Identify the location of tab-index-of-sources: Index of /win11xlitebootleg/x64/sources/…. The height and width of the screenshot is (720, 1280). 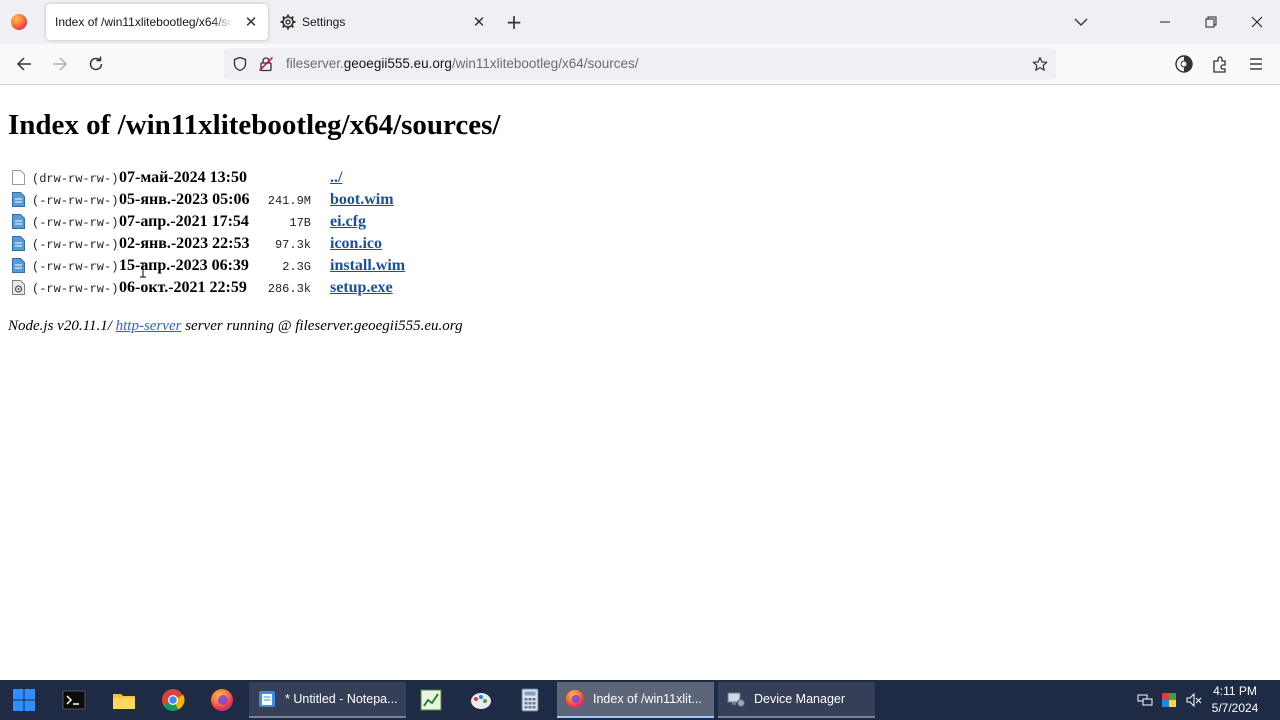
(157, 22).